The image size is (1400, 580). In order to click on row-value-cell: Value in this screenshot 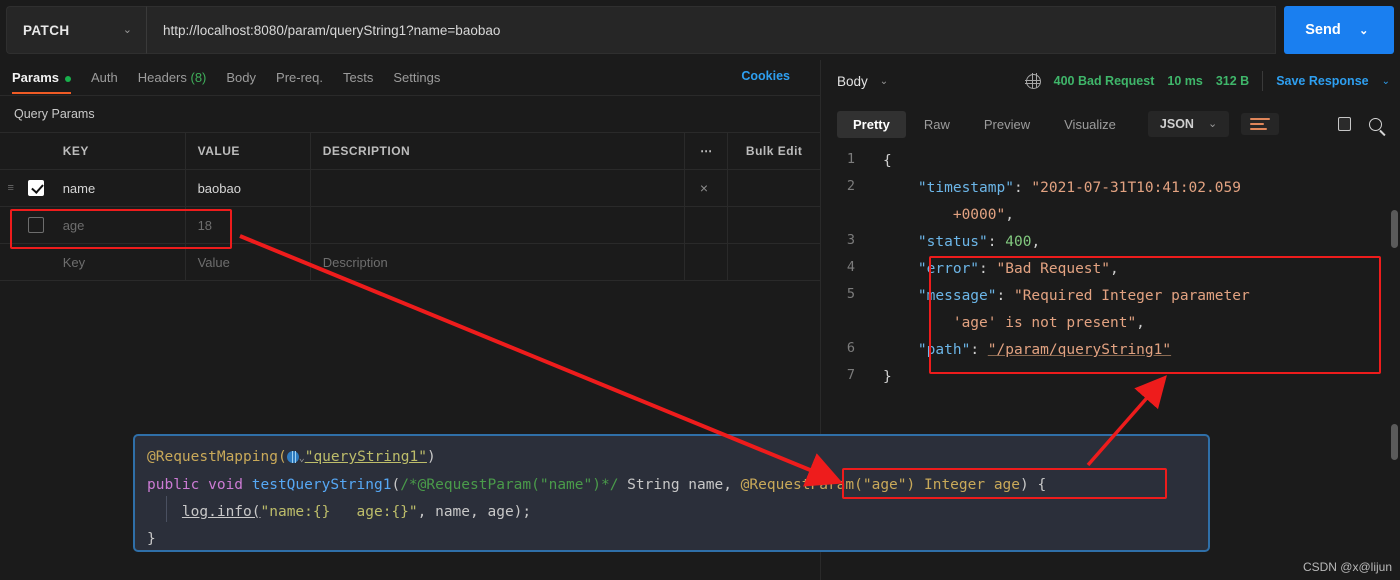, I will do `click(248, 262)`.